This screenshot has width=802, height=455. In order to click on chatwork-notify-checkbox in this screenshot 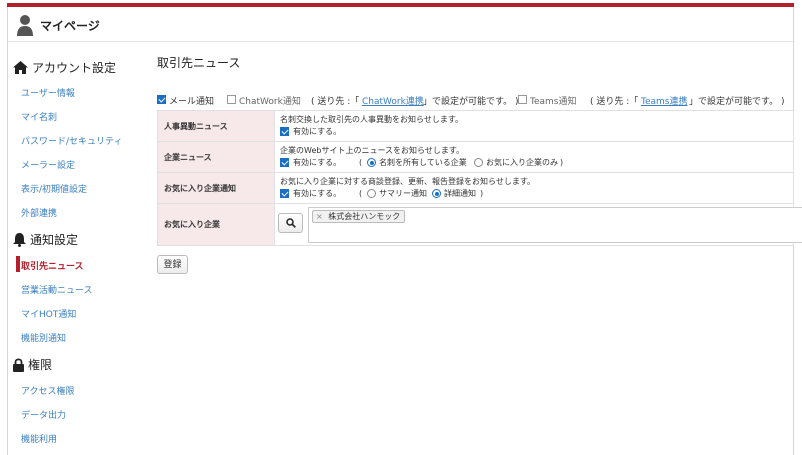, I will do `click(231, 99)`.